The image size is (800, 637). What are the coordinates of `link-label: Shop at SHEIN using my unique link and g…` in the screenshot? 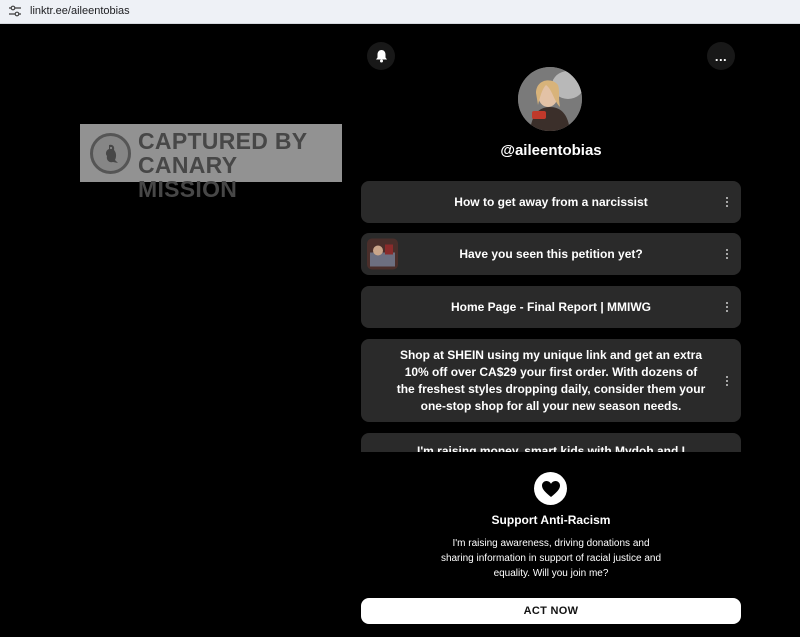 It's located at (551, 380).